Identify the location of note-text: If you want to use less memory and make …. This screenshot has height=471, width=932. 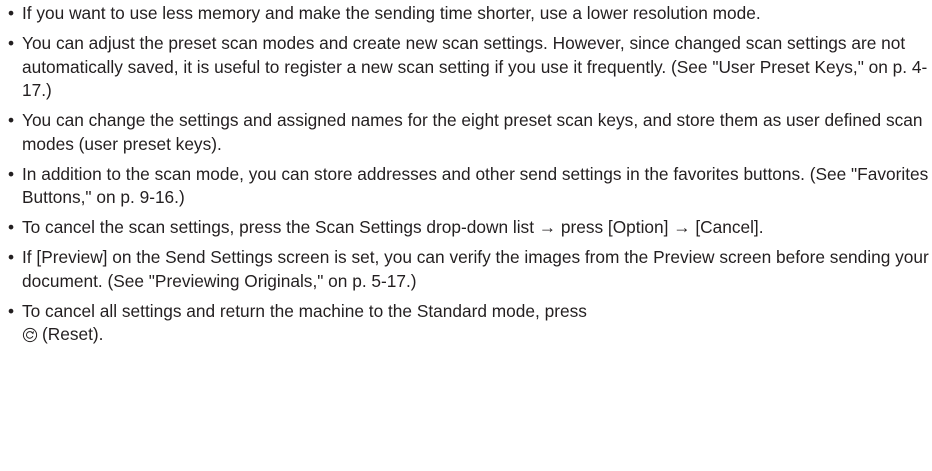
(391, 13).